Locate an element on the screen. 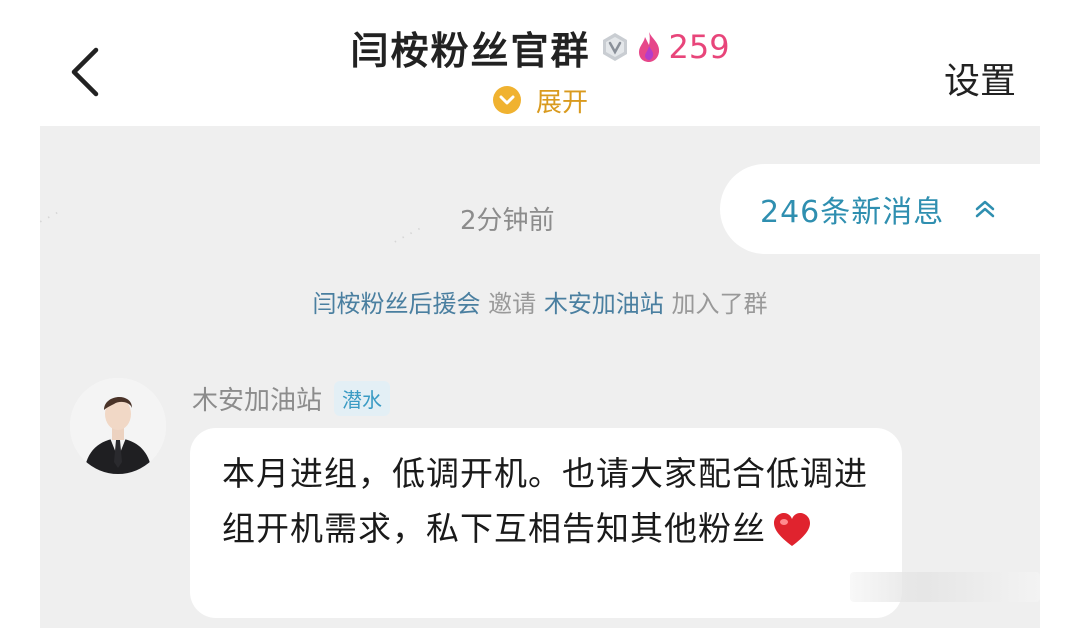  chevron-down-icon is located at coordinates (506, 100).